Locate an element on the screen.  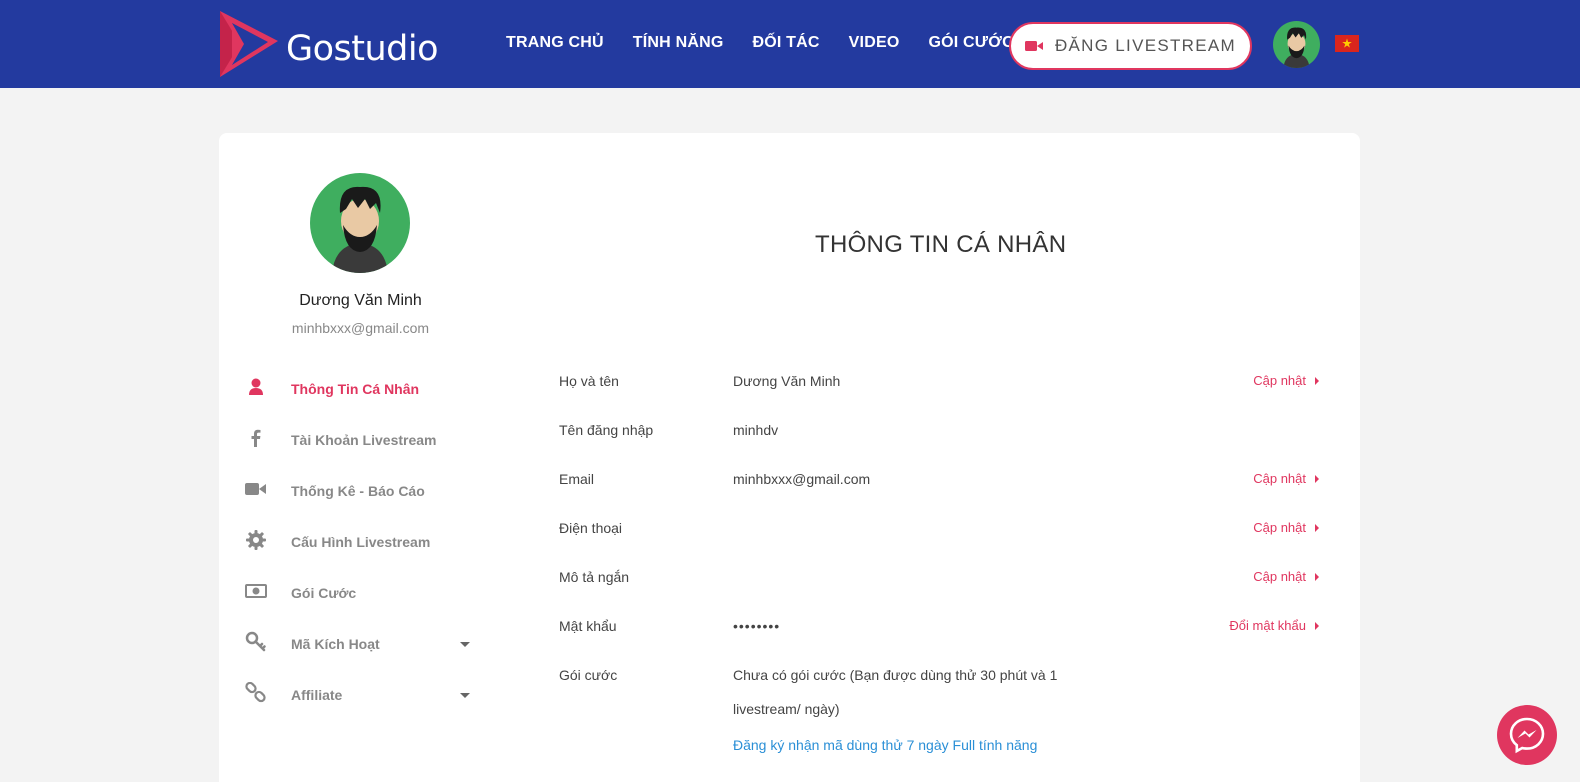
update-email-link: Cập nhật is located at coordinates (1286, 478).